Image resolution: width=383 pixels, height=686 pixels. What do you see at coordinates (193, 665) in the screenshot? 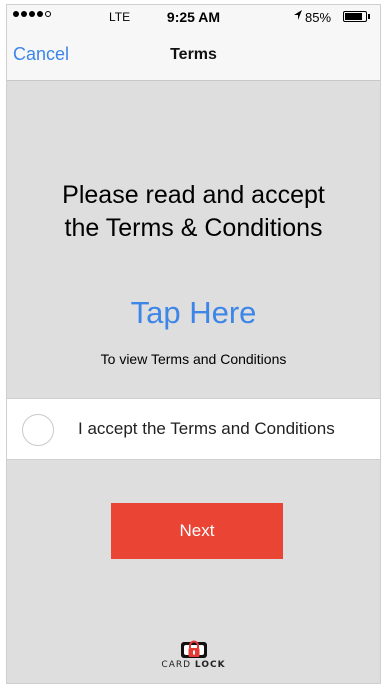
I see `logo-wordmark: CARD LOCK` at bounding box center [193, 665].